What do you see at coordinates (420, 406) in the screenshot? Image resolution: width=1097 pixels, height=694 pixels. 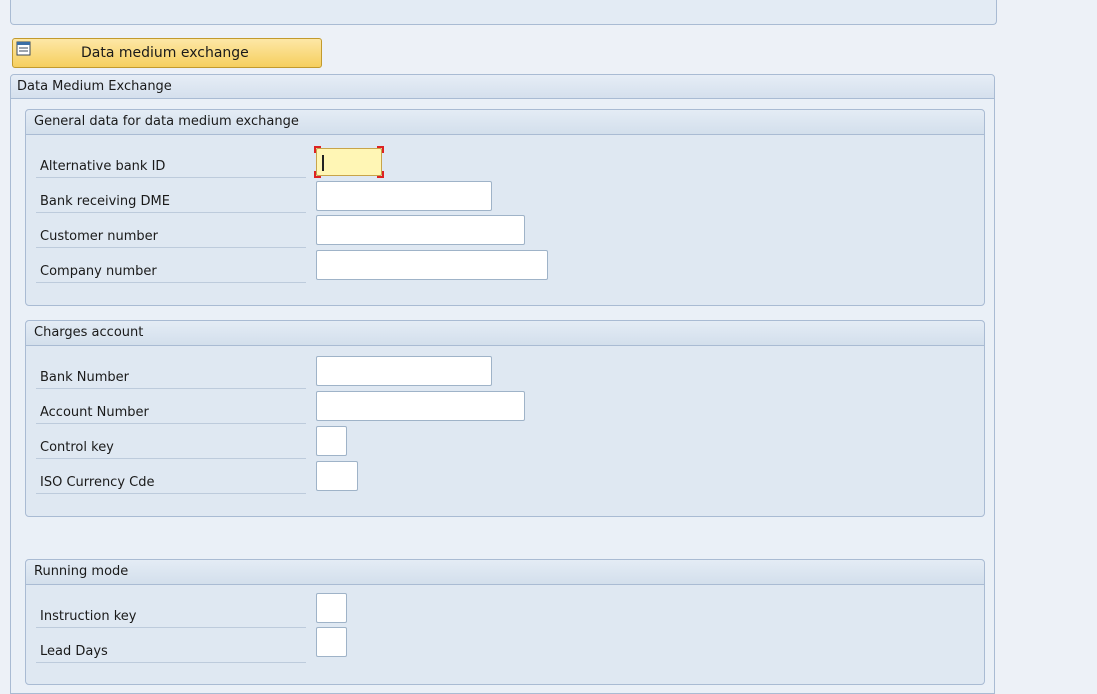 I see `account-number-input` at bounding box center [420, 406].